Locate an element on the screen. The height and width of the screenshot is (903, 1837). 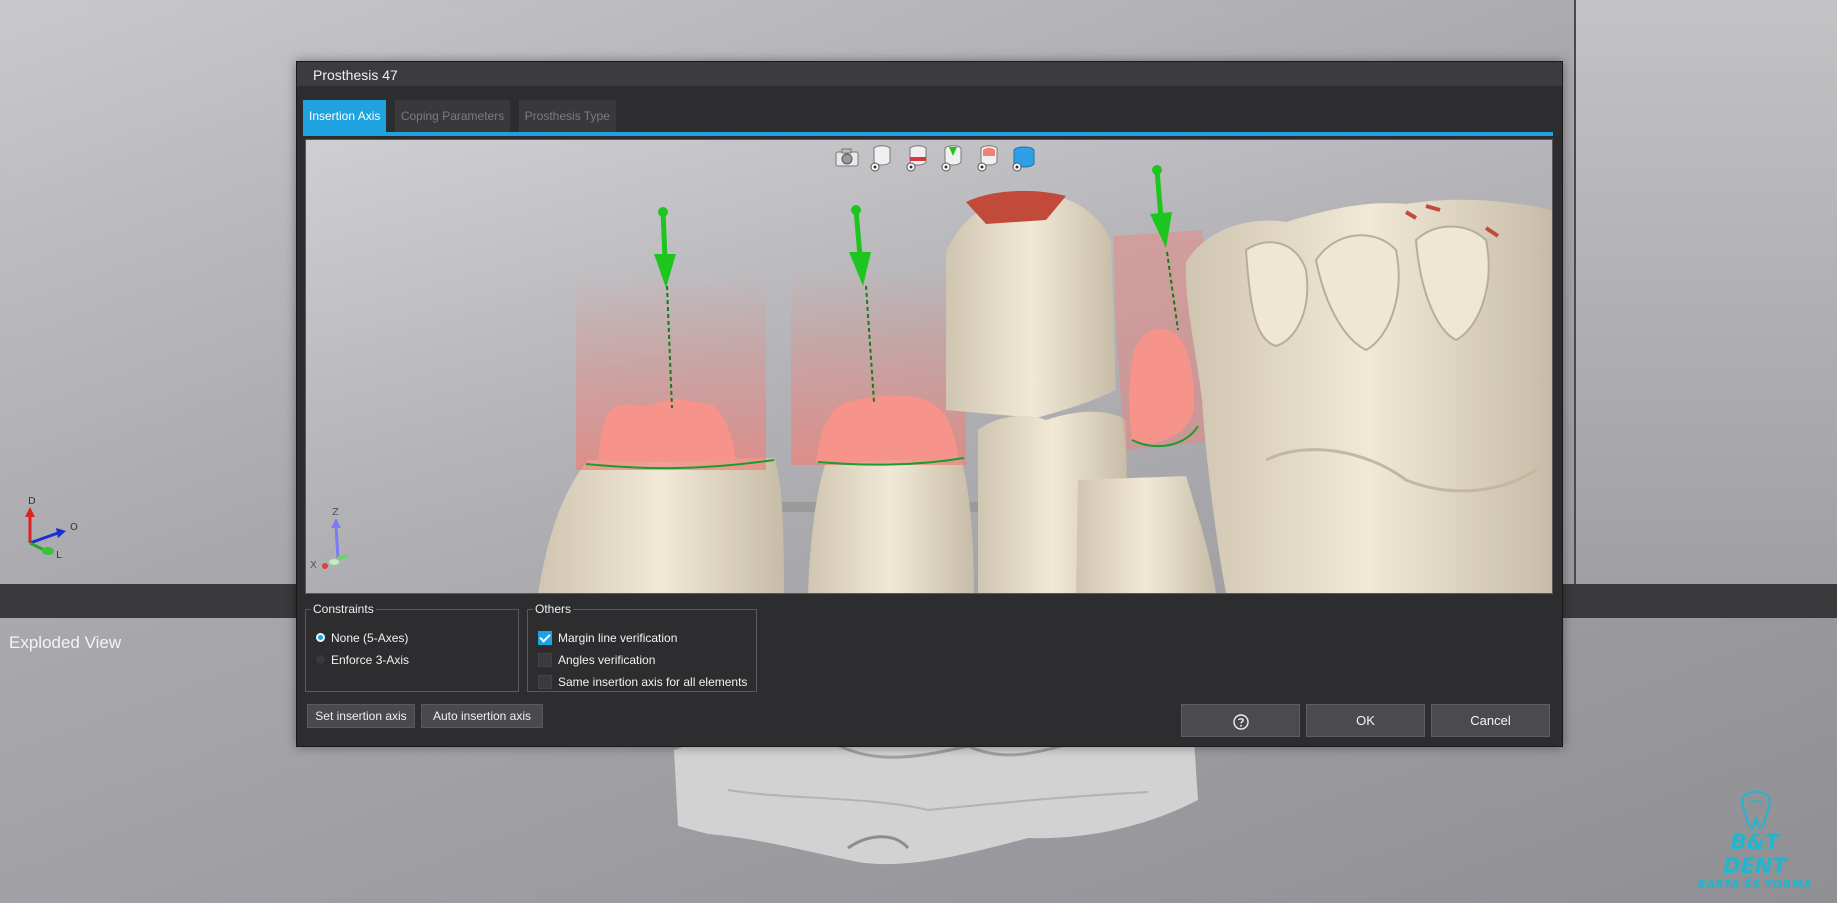
radio-label: Enforce 3-Axis is located at coordinates (370, 660).